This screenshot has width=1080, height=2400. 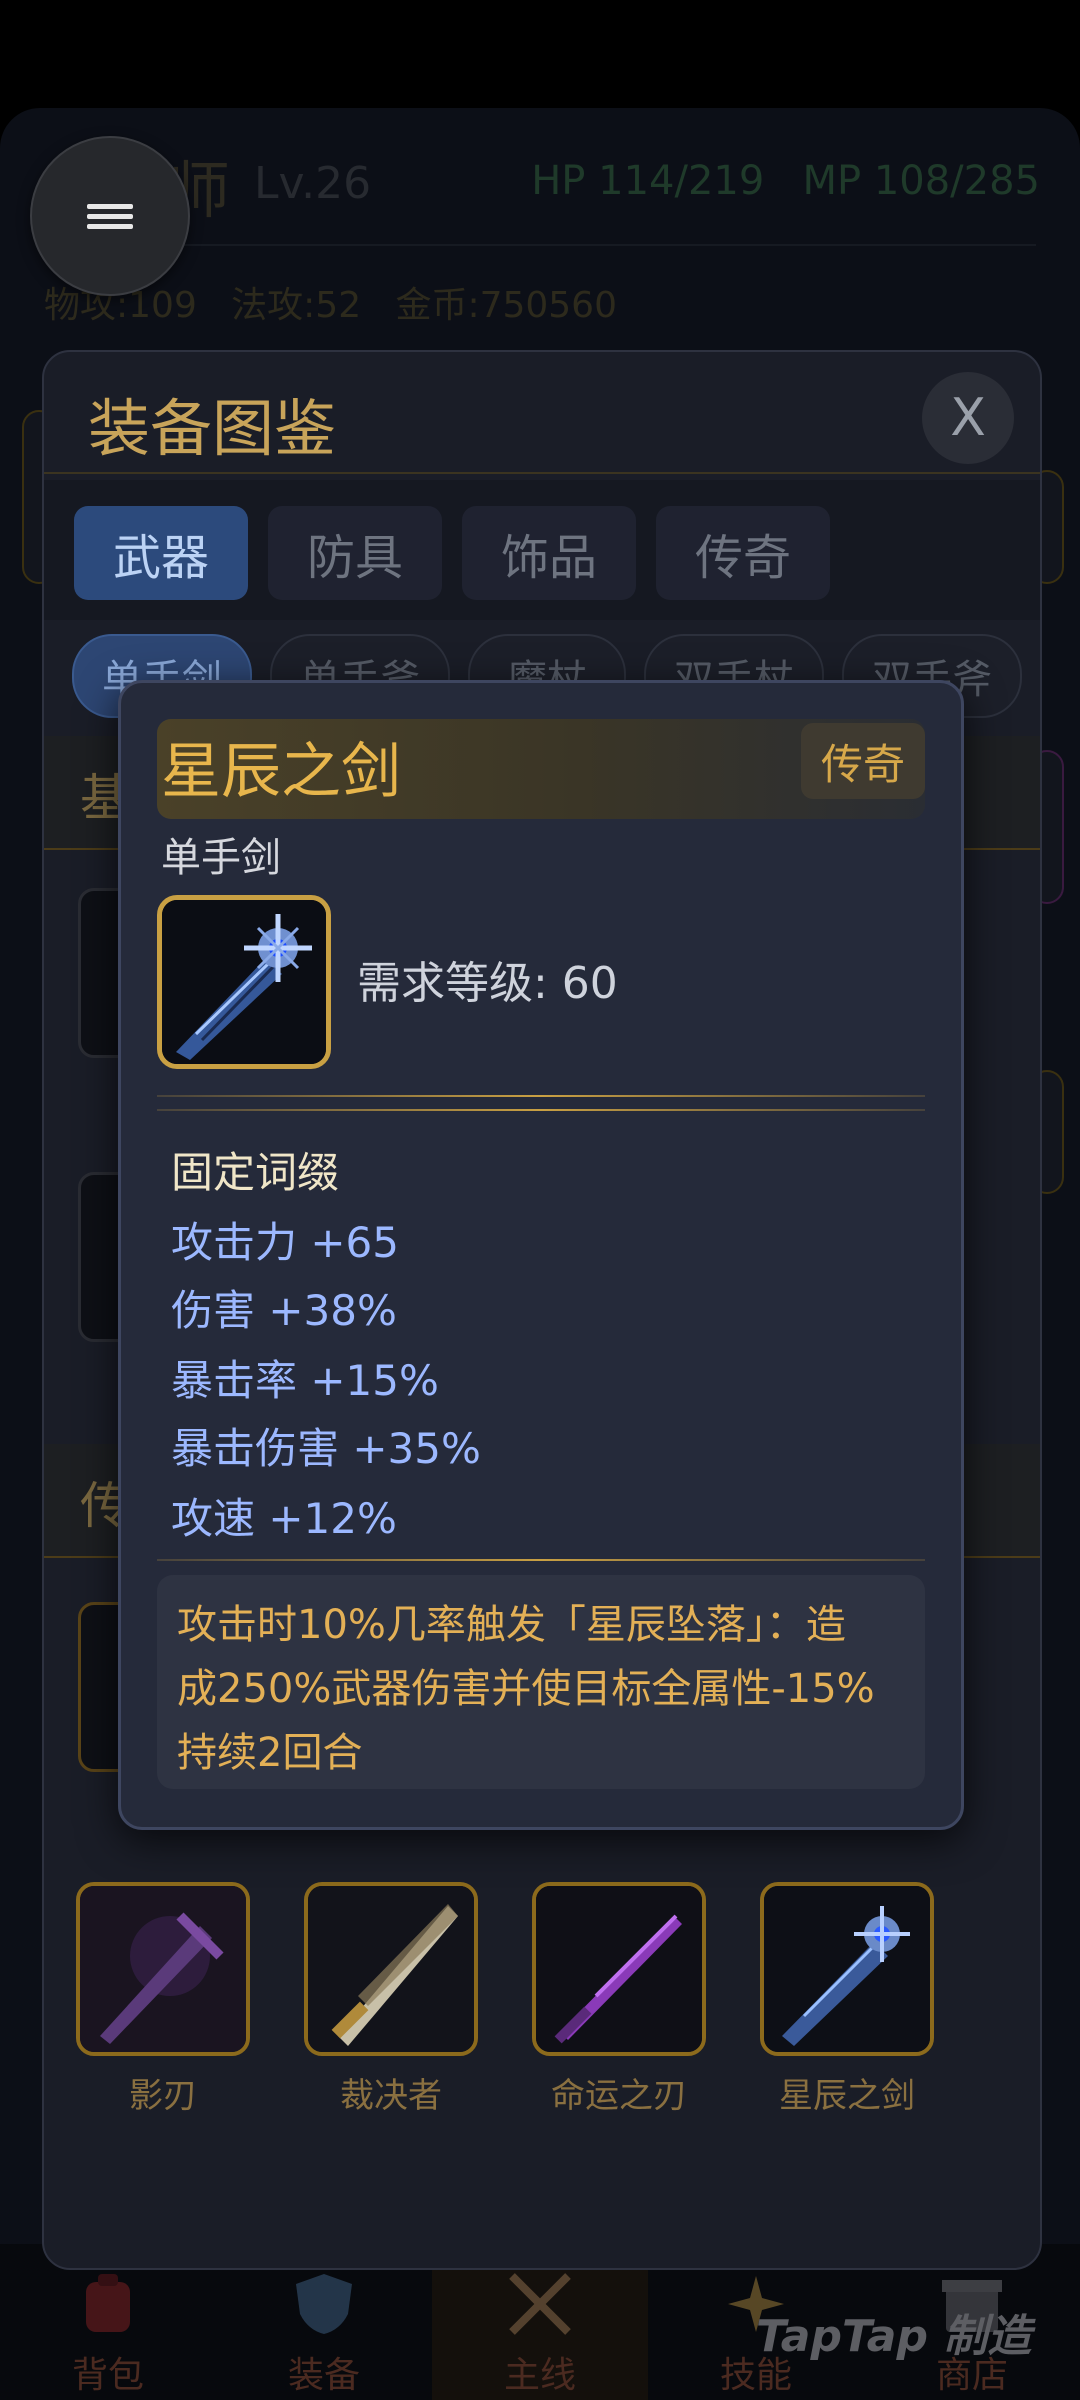 I want to click on stat-line: 攻速 +12%, so click(x=284, y=1518).